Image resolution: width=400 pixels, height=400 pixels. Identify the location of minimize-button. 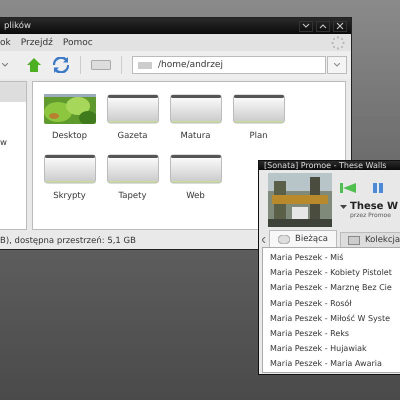
(306, 26).